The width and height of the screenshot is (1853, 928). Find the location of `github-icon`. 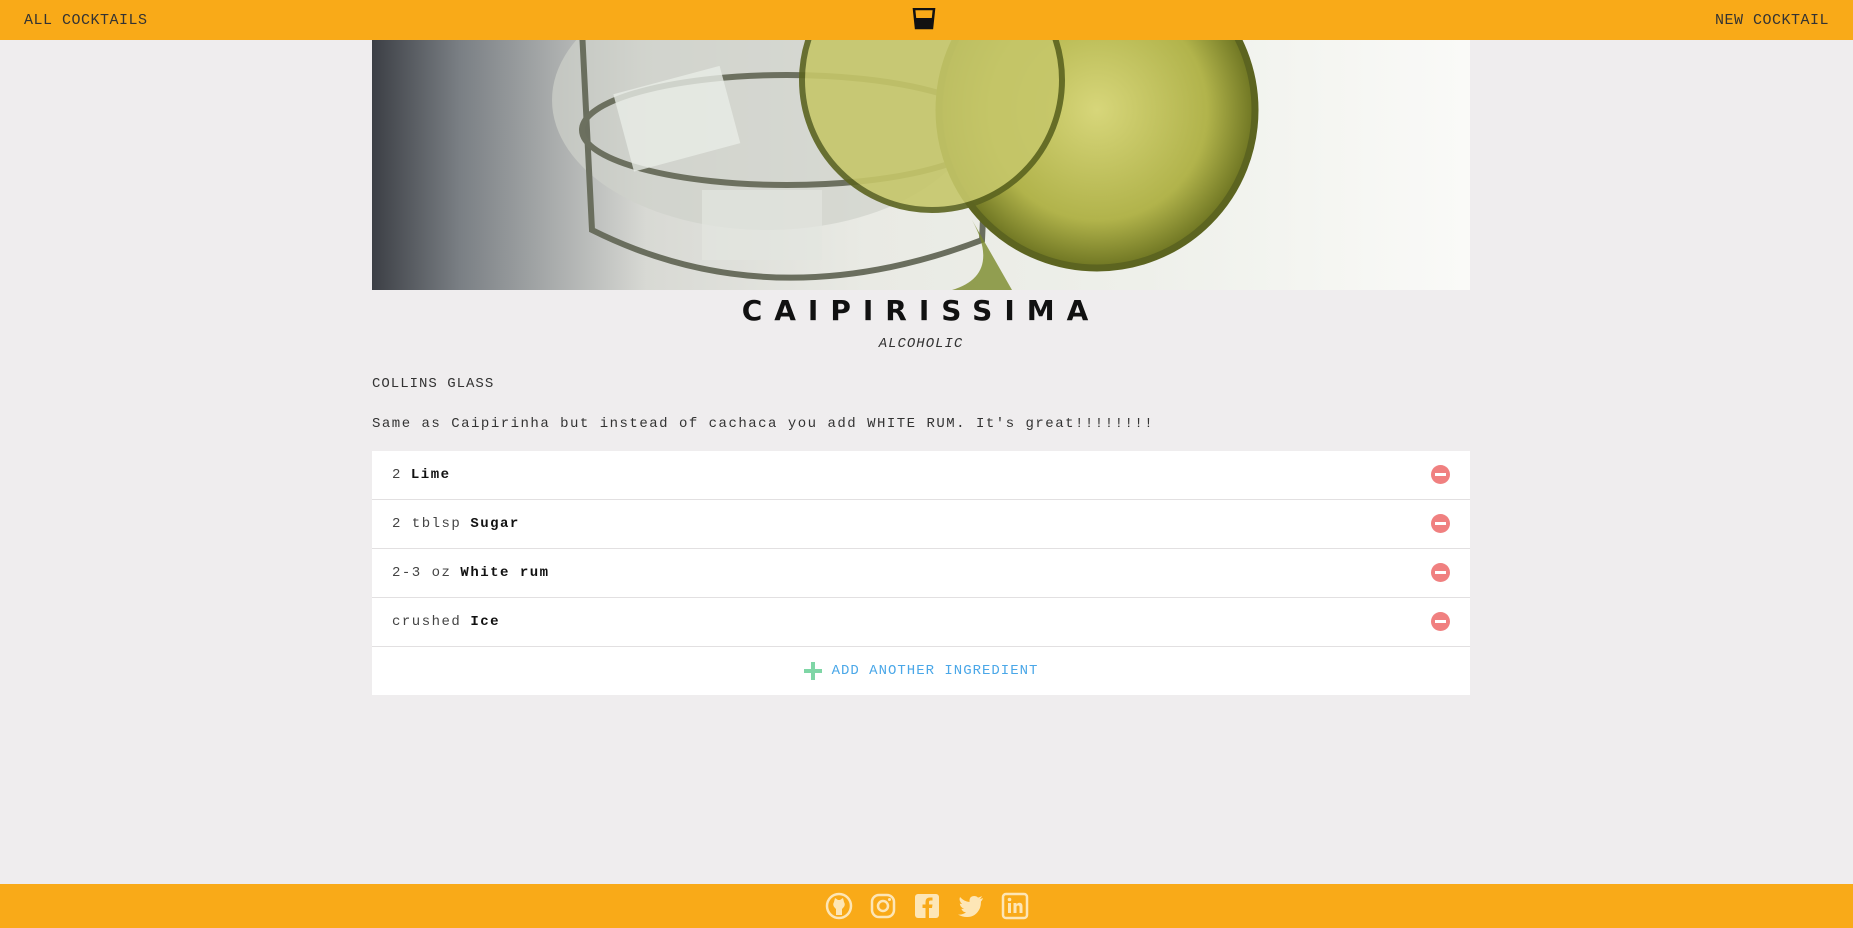

github-icon is located at coordinates (839, 906).